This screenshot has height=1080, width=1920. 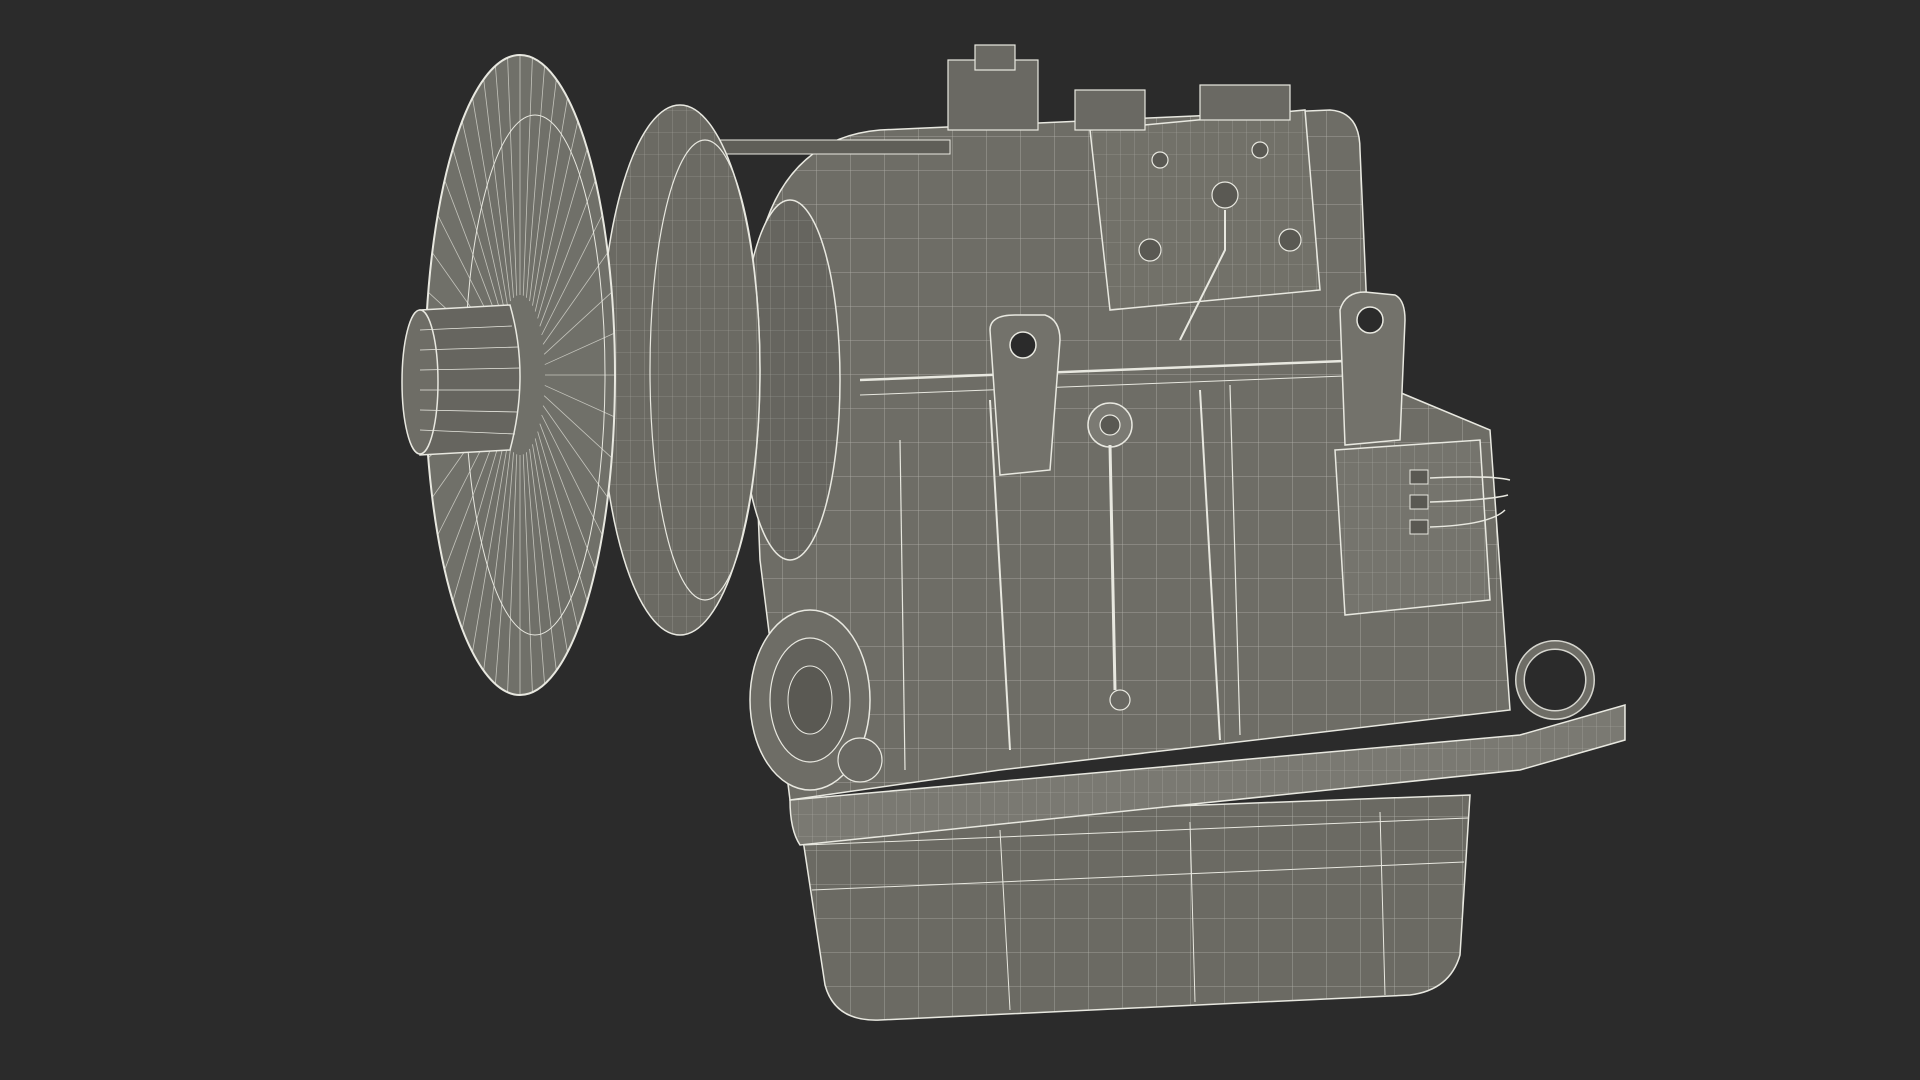 I want to click on input-shaft-hub, so click(x=461, y=380).